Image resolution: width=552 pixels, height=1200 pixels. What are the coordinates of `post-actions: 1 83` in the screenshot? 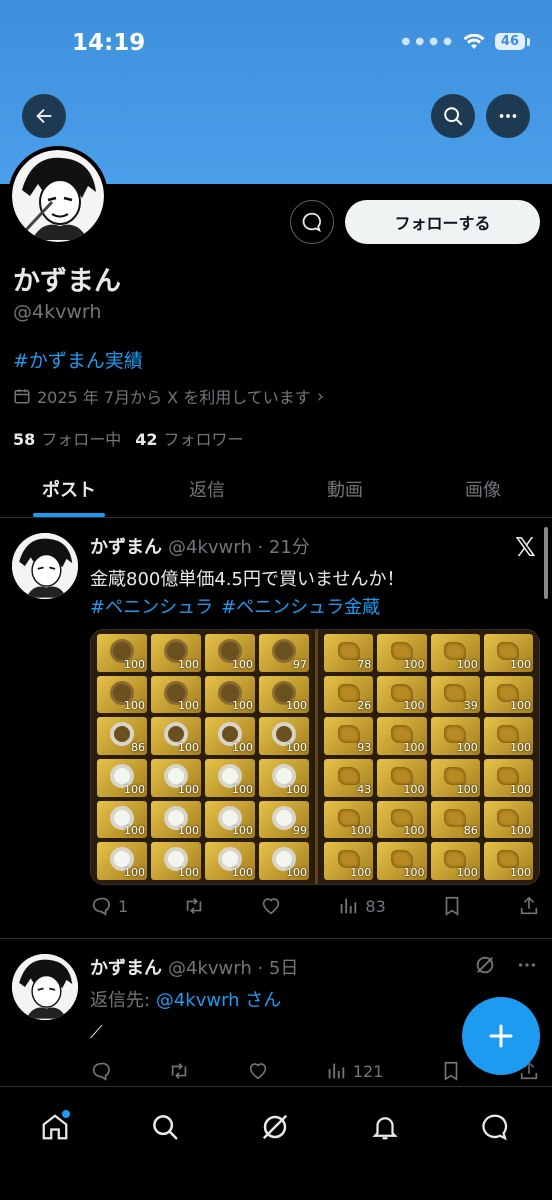 It's located at (315, 906).